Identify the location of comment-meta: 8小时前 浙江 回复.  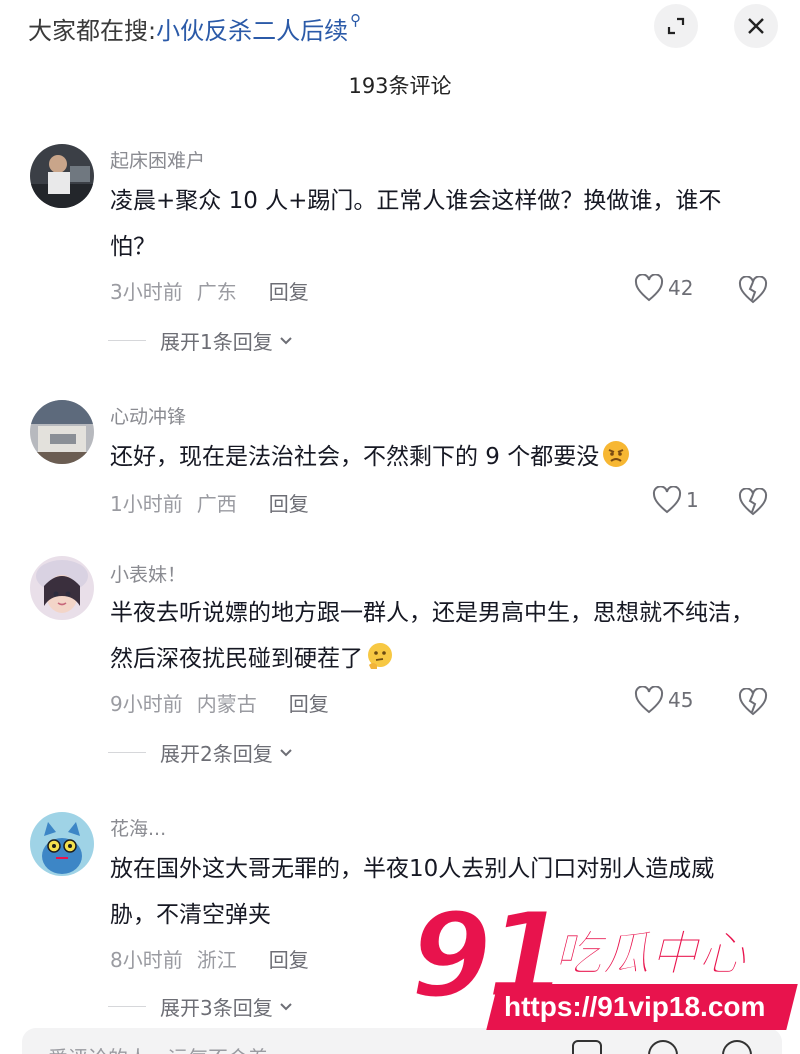
(209, 958).